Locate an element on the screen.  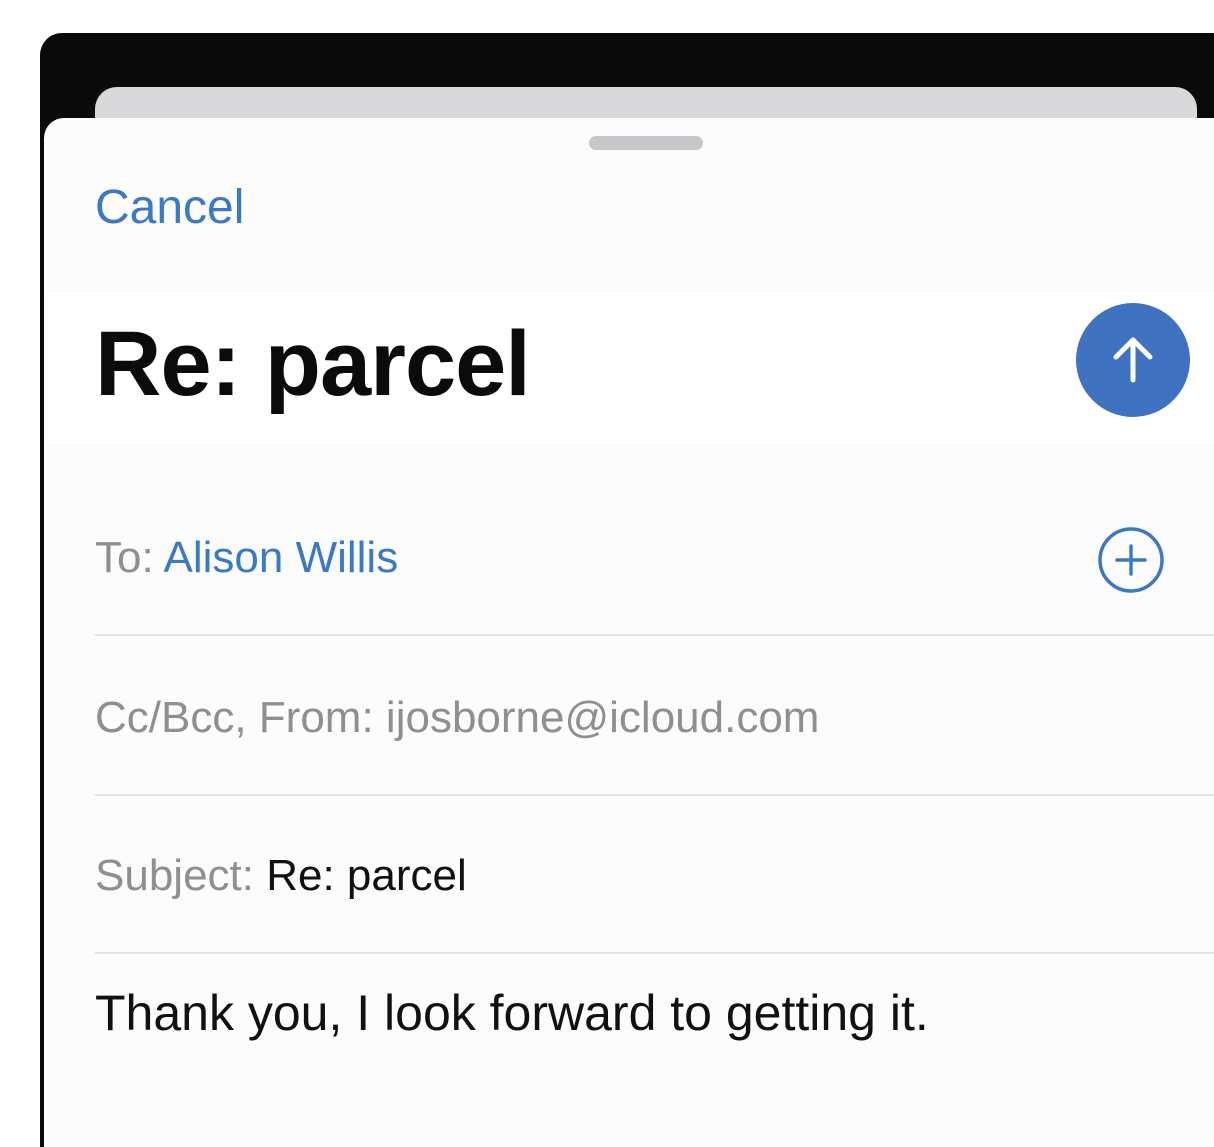
add-recipient-button is located at coordinates (1131, 560).